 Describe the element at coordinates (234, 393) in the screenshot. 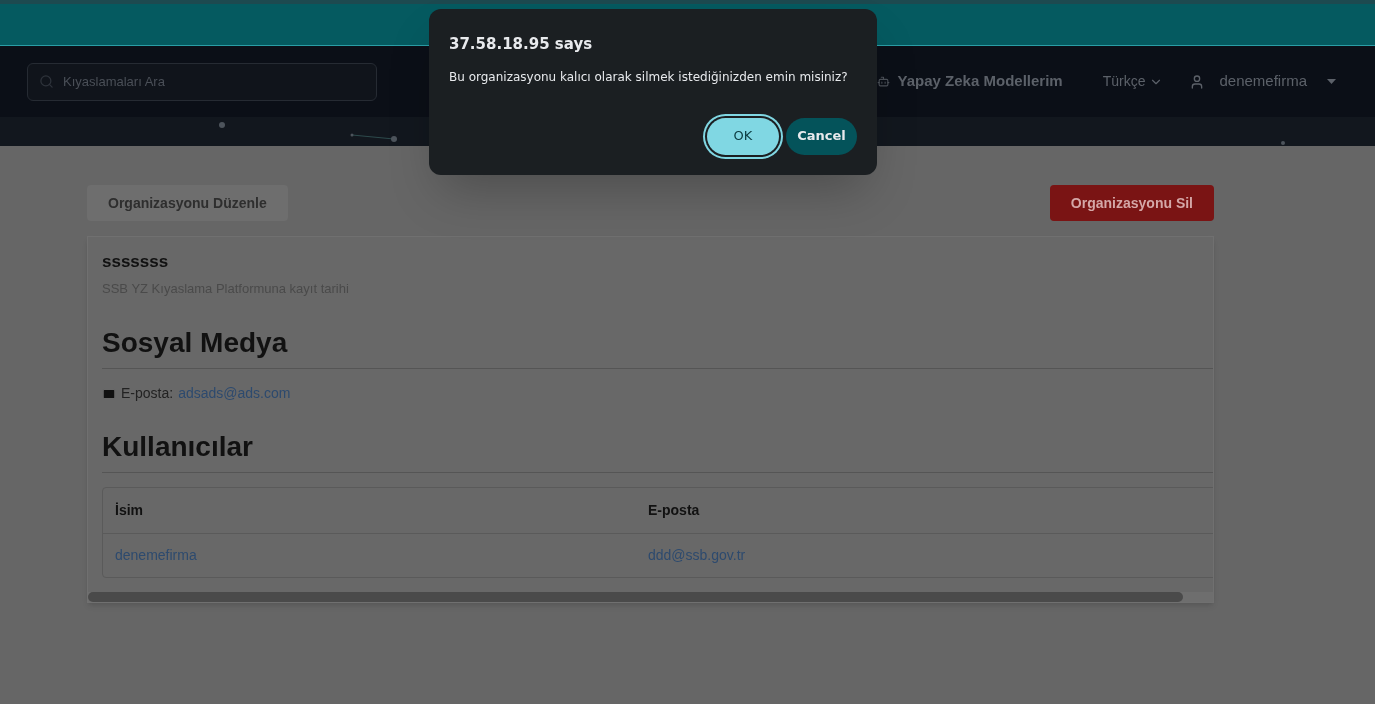

I see `email-link: adsads@ads.com` at that location.